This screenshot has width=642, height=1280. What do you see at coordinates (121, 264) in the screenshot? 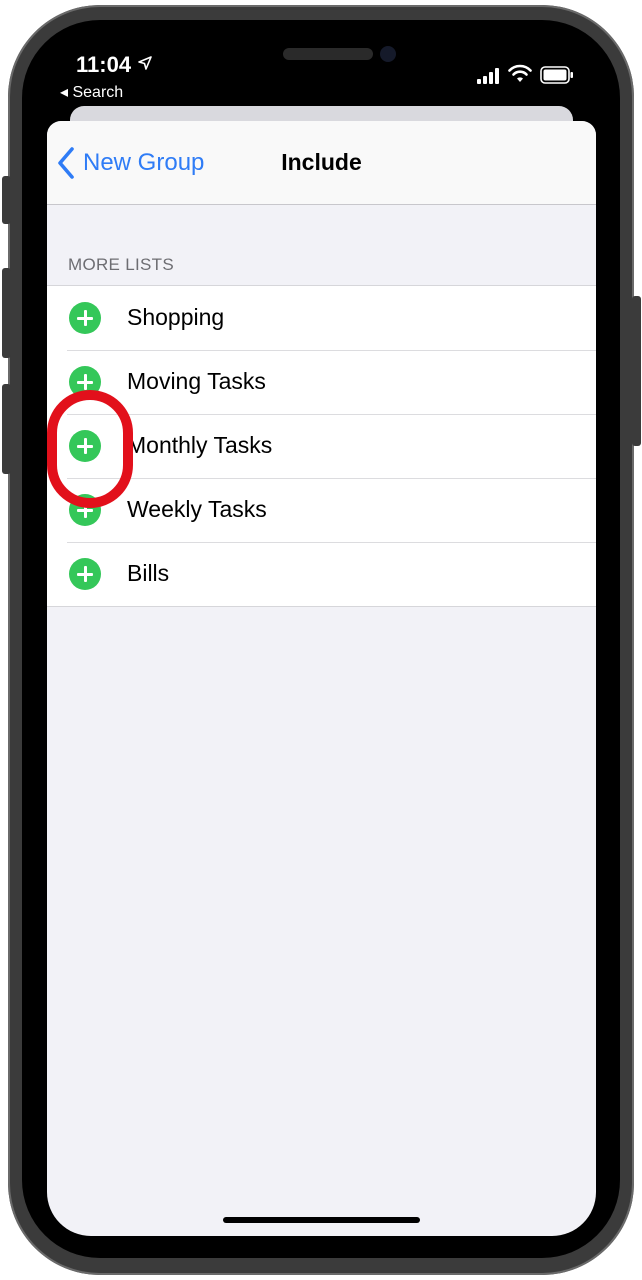
I see `section-header: MORE LISTS` at bounding box center [121, 264].